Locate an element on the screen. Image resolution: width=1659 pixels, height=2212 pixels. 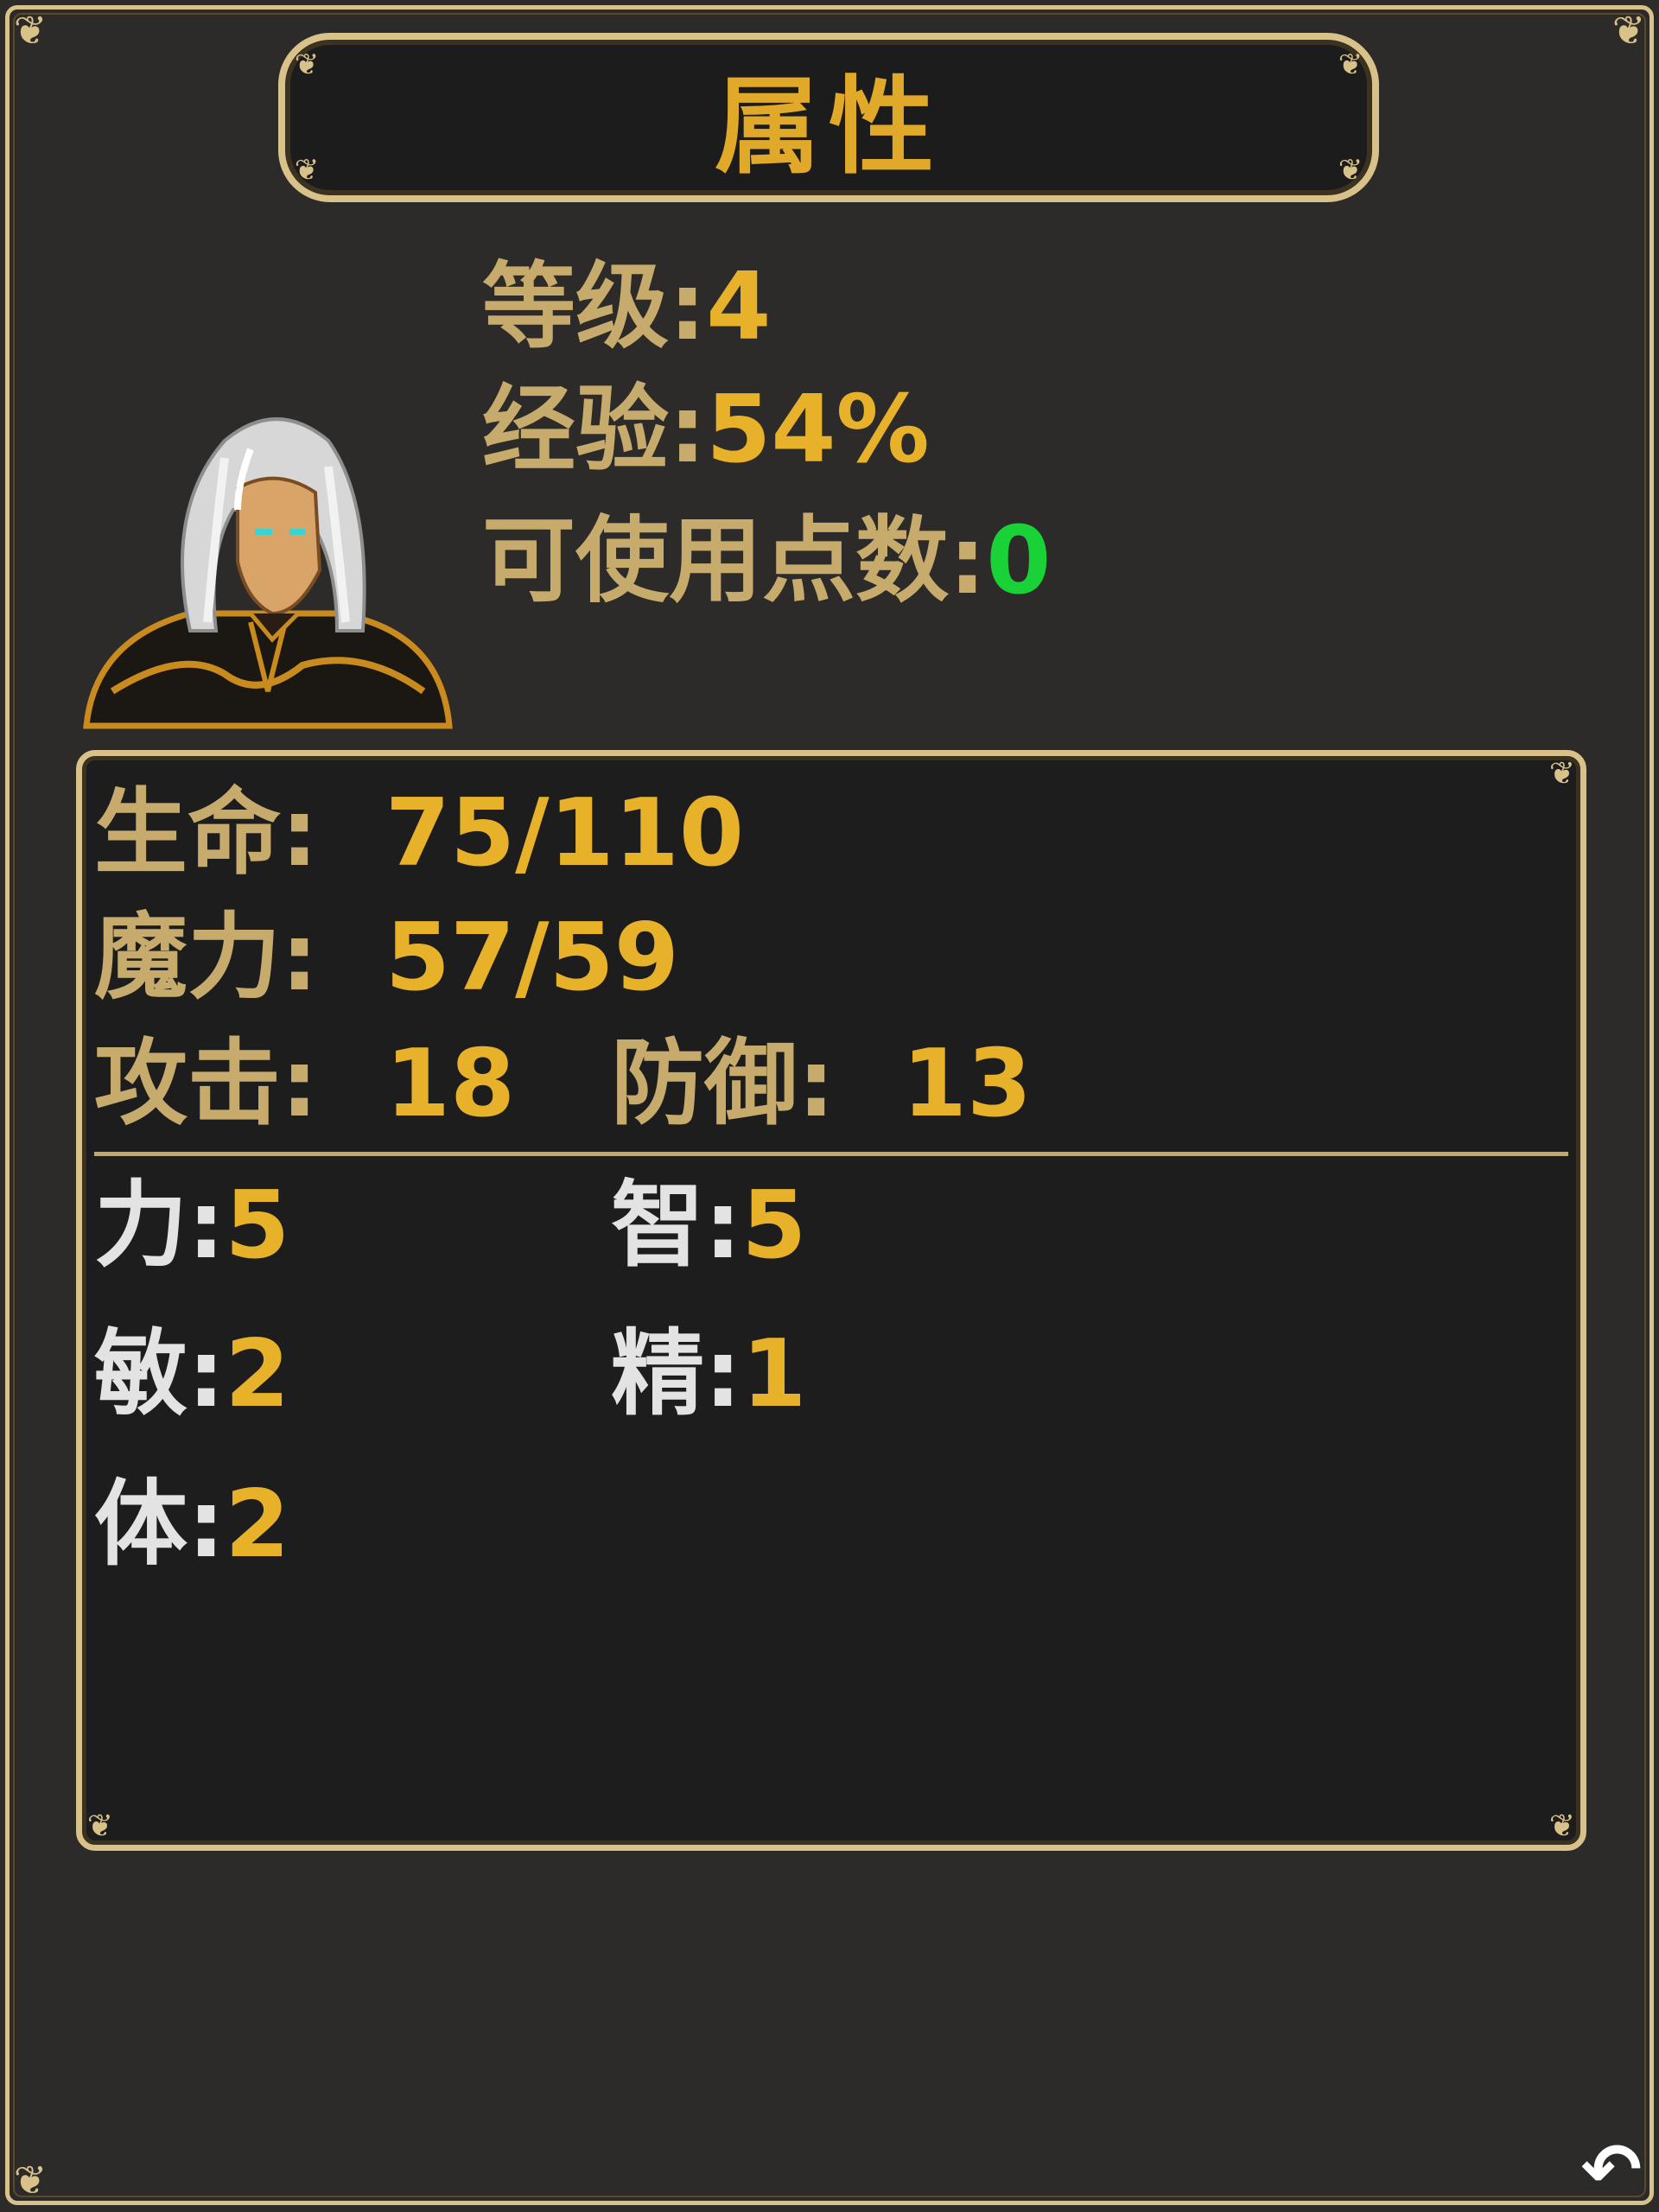
attack-row: 攻击: 18 is located at coordinates (304, 1084).